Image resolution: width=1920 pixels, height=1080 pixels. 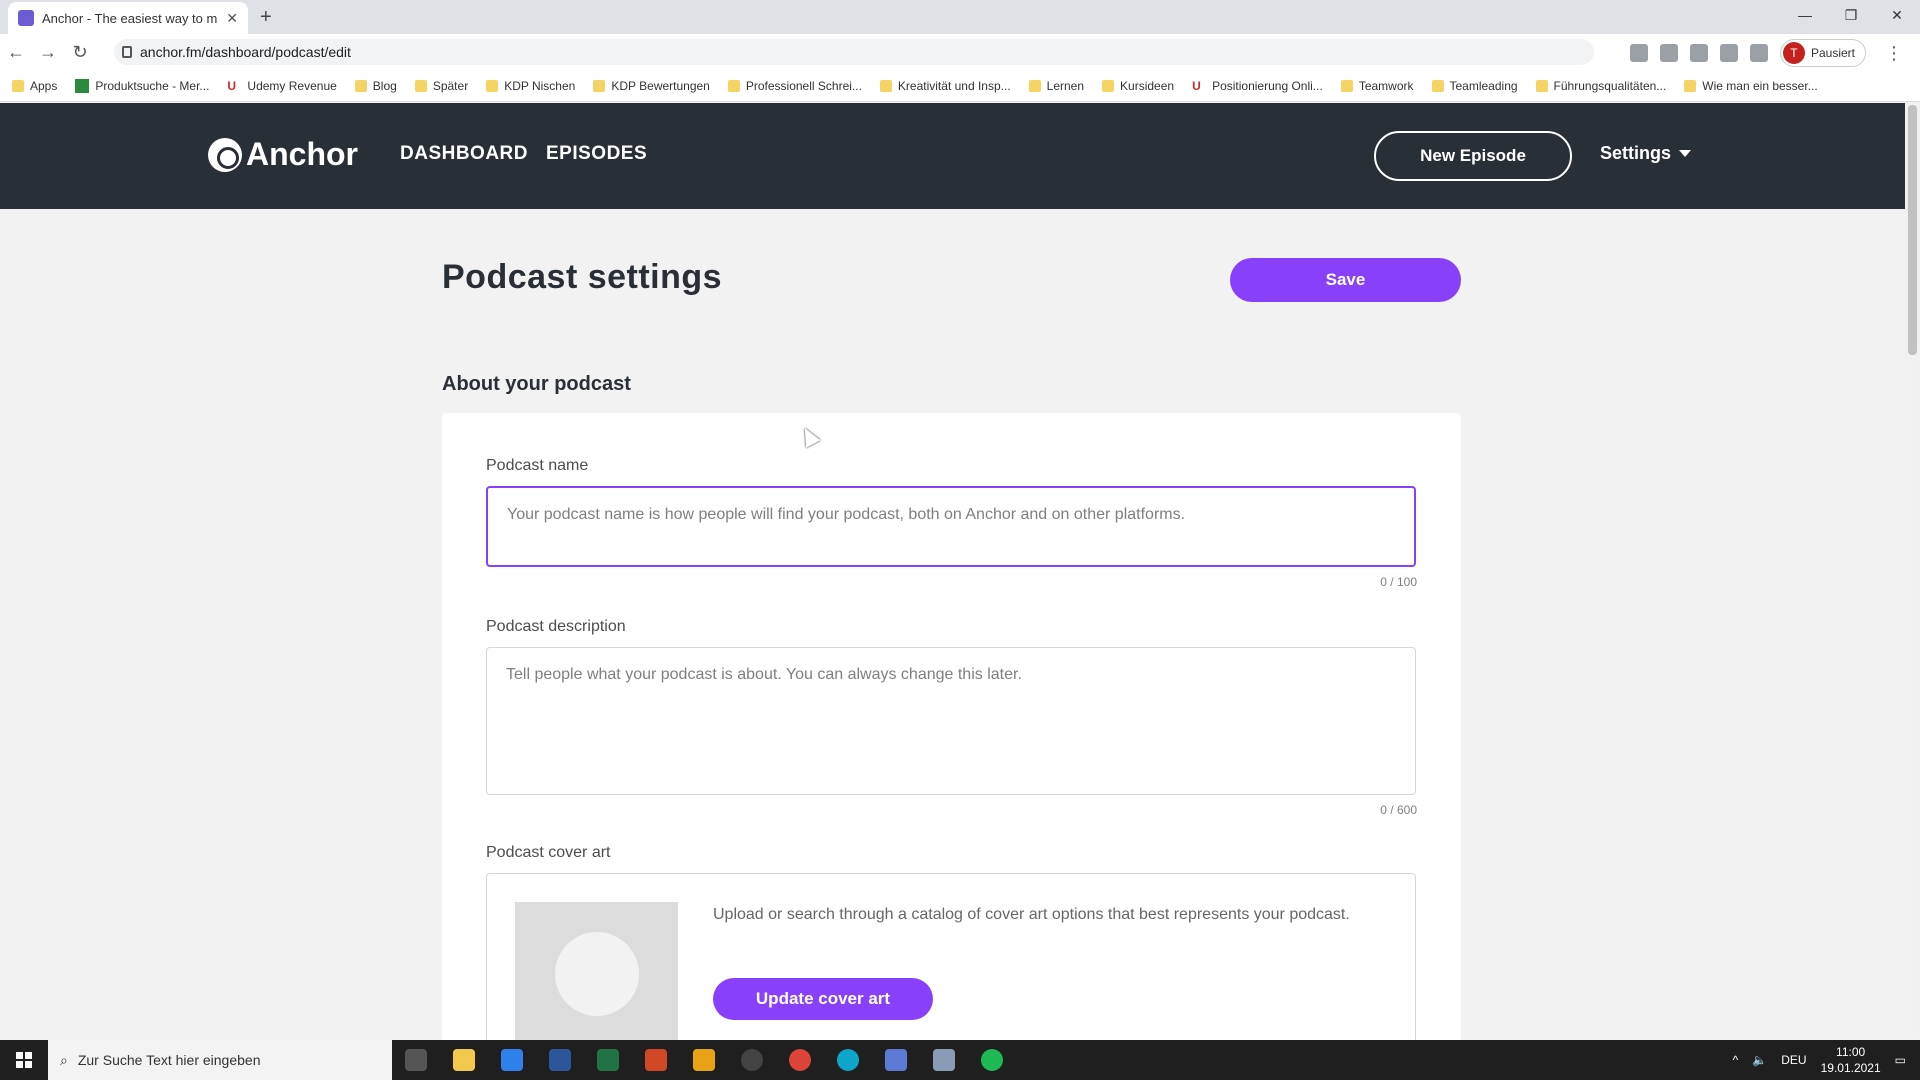 What do you see at coordinates (992, 1060) in the screenshot?
I see `spotify-icon` at bounding box center [992, 1060].